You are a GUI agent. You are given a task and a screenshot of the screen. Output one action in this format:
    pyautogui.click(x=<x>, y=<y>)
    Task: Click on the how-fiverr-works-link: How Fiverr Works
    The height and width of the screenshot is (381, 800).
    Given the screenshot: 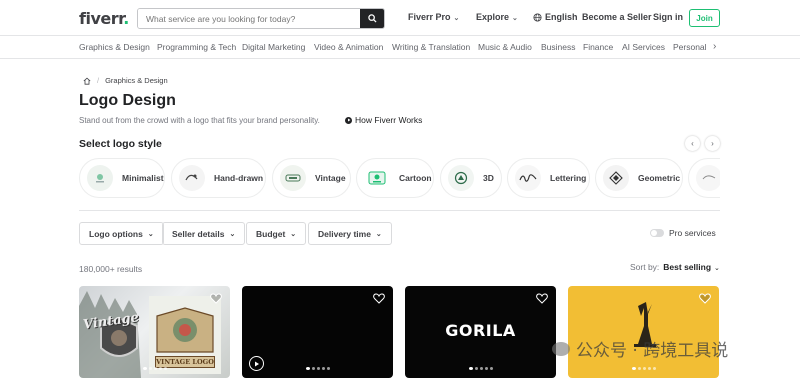 What is the action you would take?
    pyautogui.click(x=383, y=120)
    